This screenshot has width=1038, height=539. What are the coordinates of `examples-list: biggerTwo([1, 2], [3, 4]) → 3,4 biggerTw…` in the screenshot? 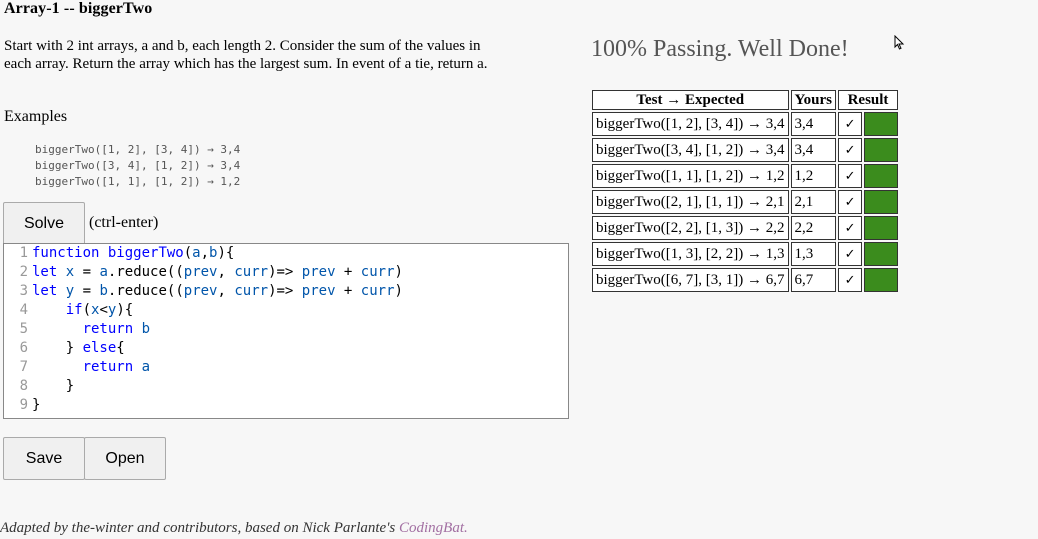 It's located at (137, 166).